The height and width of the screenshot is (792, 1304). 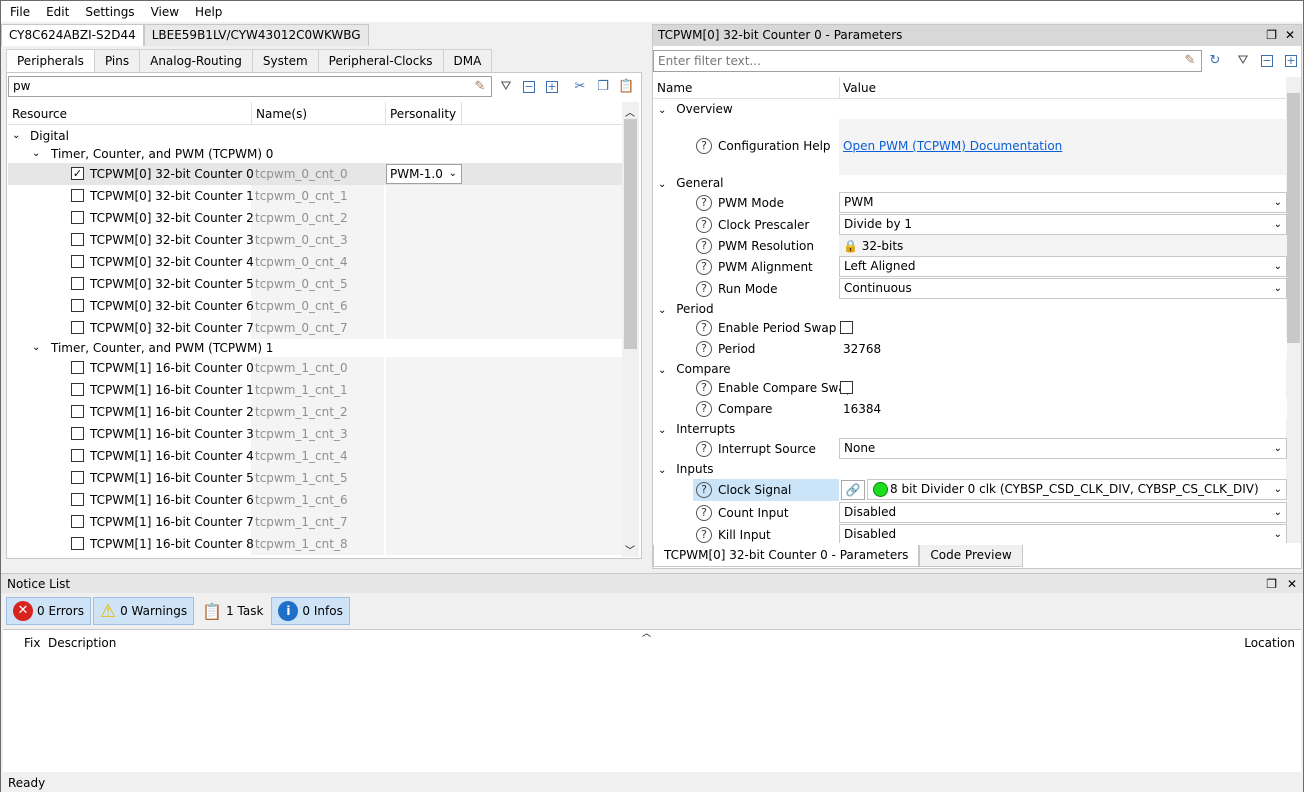 What do you see at coordinates (1269, 643) in the screenshot?
I see `col-location: Location` at bounding box center [1269, 643].